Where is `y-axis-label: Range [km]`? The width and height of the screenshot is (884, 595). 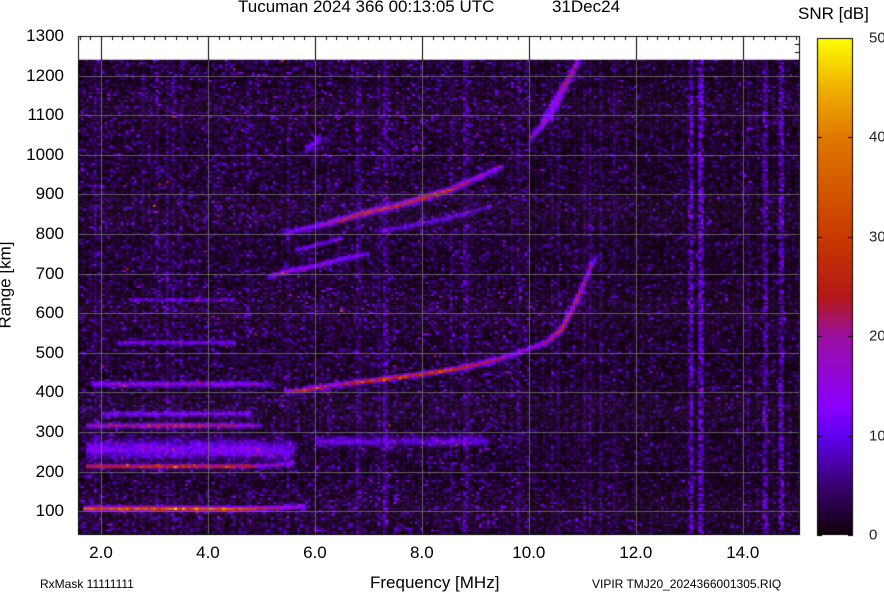 y-axis-label: Range [km] is located at coordinates (7, 285).